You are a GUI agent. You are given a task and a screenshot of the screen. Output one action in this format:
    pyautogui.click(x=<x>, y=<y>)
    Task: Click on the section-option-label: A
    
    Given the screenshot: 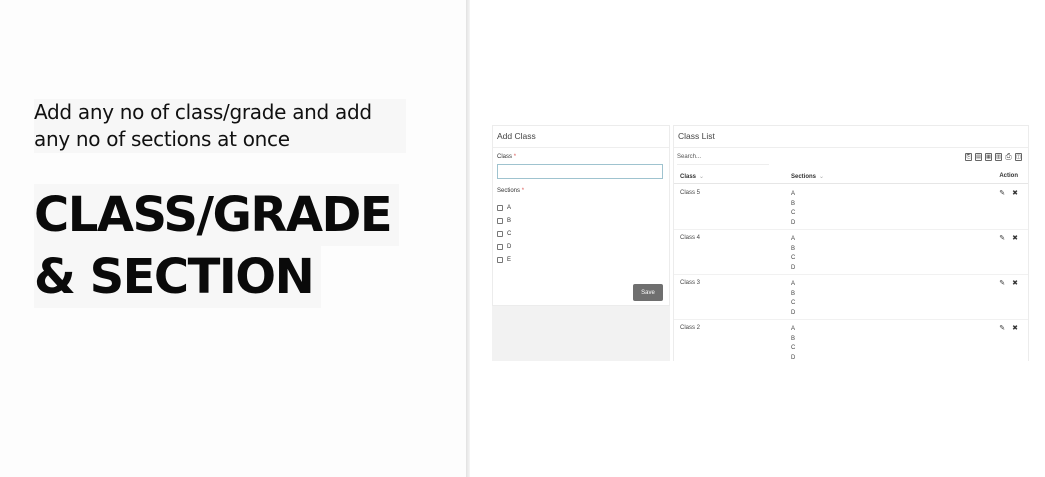 What is the action you would take?
    pyautogui.click(x=509, y=208)
    